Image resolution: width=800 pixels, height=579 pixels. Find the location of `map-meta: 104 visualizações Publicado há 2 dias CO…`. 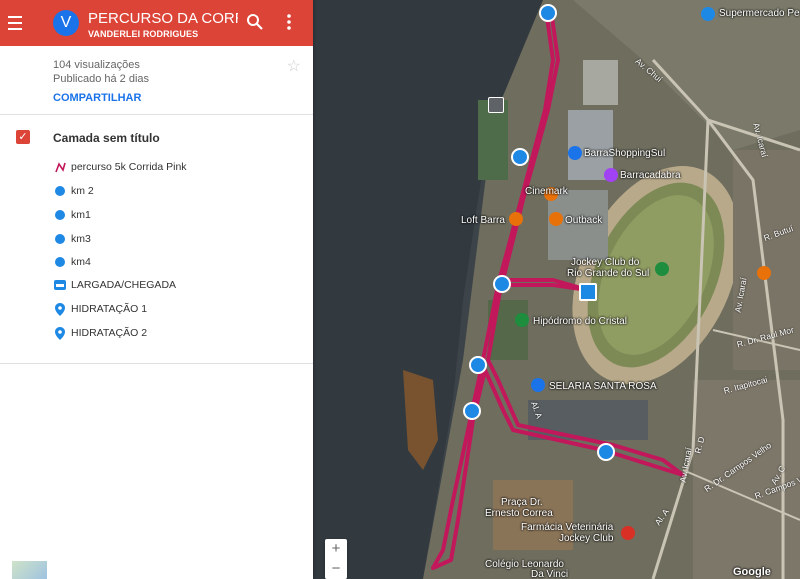

map-meta: 104 visualizações Publicado há 2 dias CO… is located at coordinates (156, 80).